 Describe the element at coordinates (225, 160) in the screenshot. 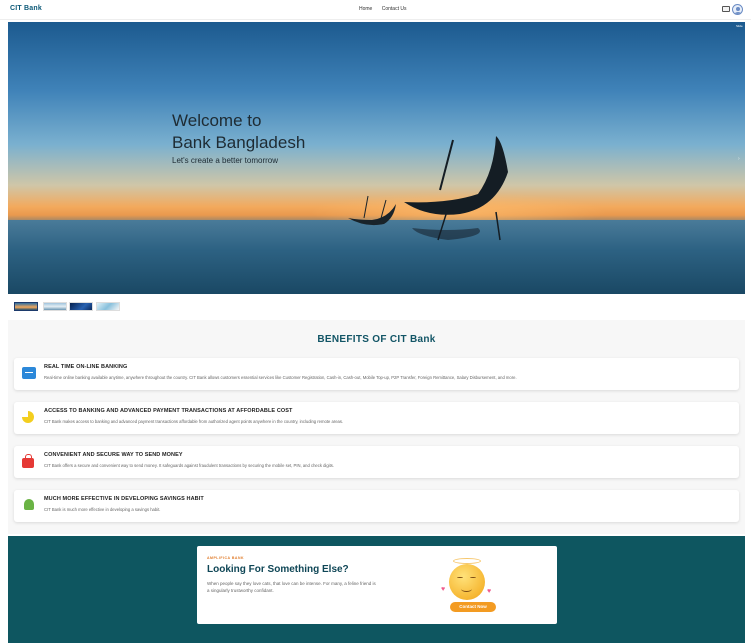

I see `hero-subtitle: Let's create a better tomorrow` at that location.